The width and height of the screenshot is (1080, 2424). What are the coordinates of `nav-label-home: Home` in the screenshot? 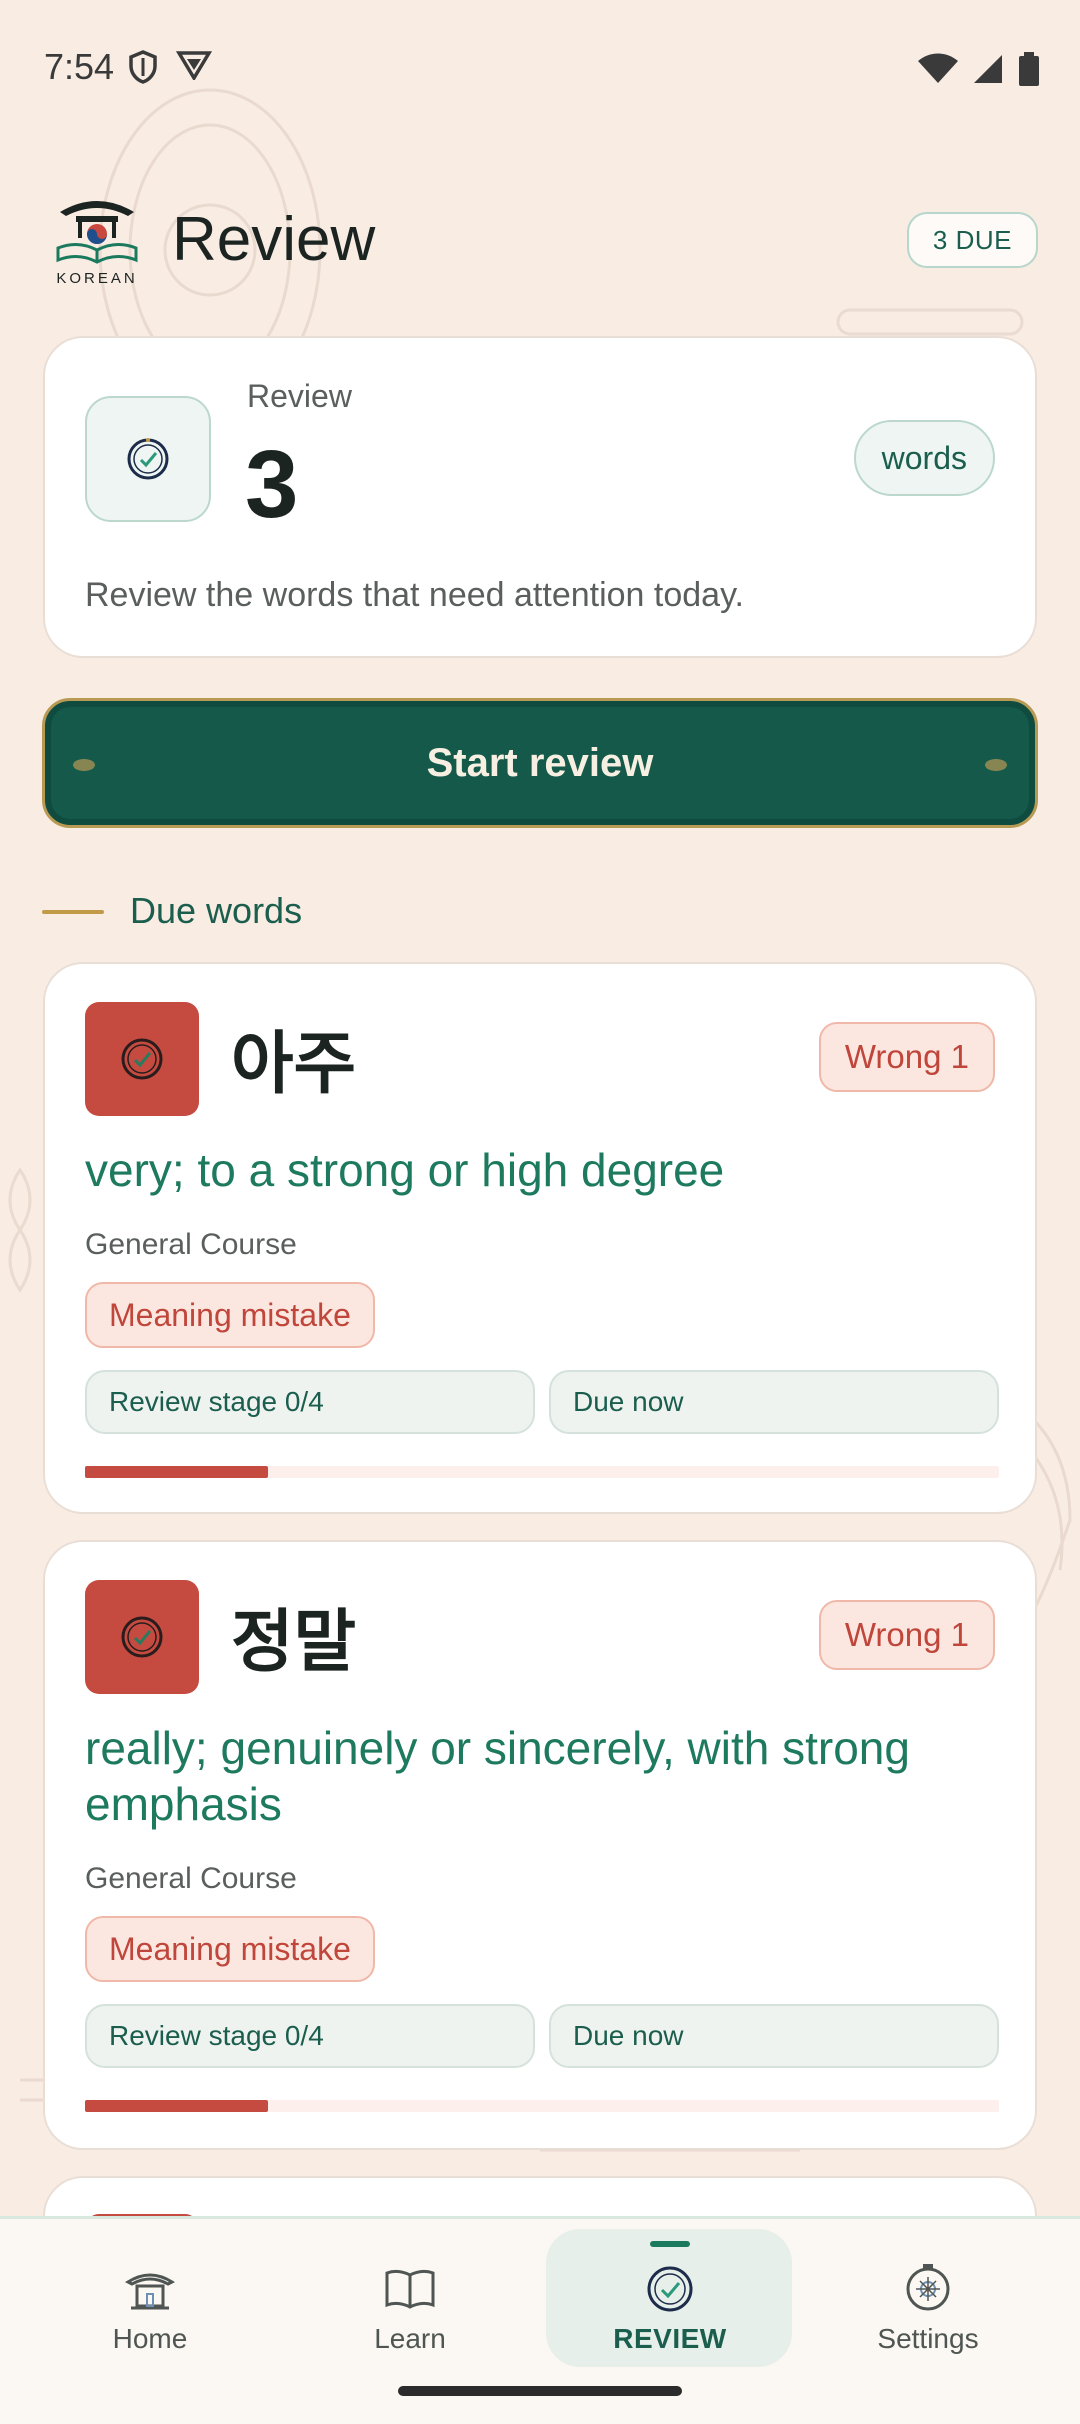 It's located at (150, 2338).